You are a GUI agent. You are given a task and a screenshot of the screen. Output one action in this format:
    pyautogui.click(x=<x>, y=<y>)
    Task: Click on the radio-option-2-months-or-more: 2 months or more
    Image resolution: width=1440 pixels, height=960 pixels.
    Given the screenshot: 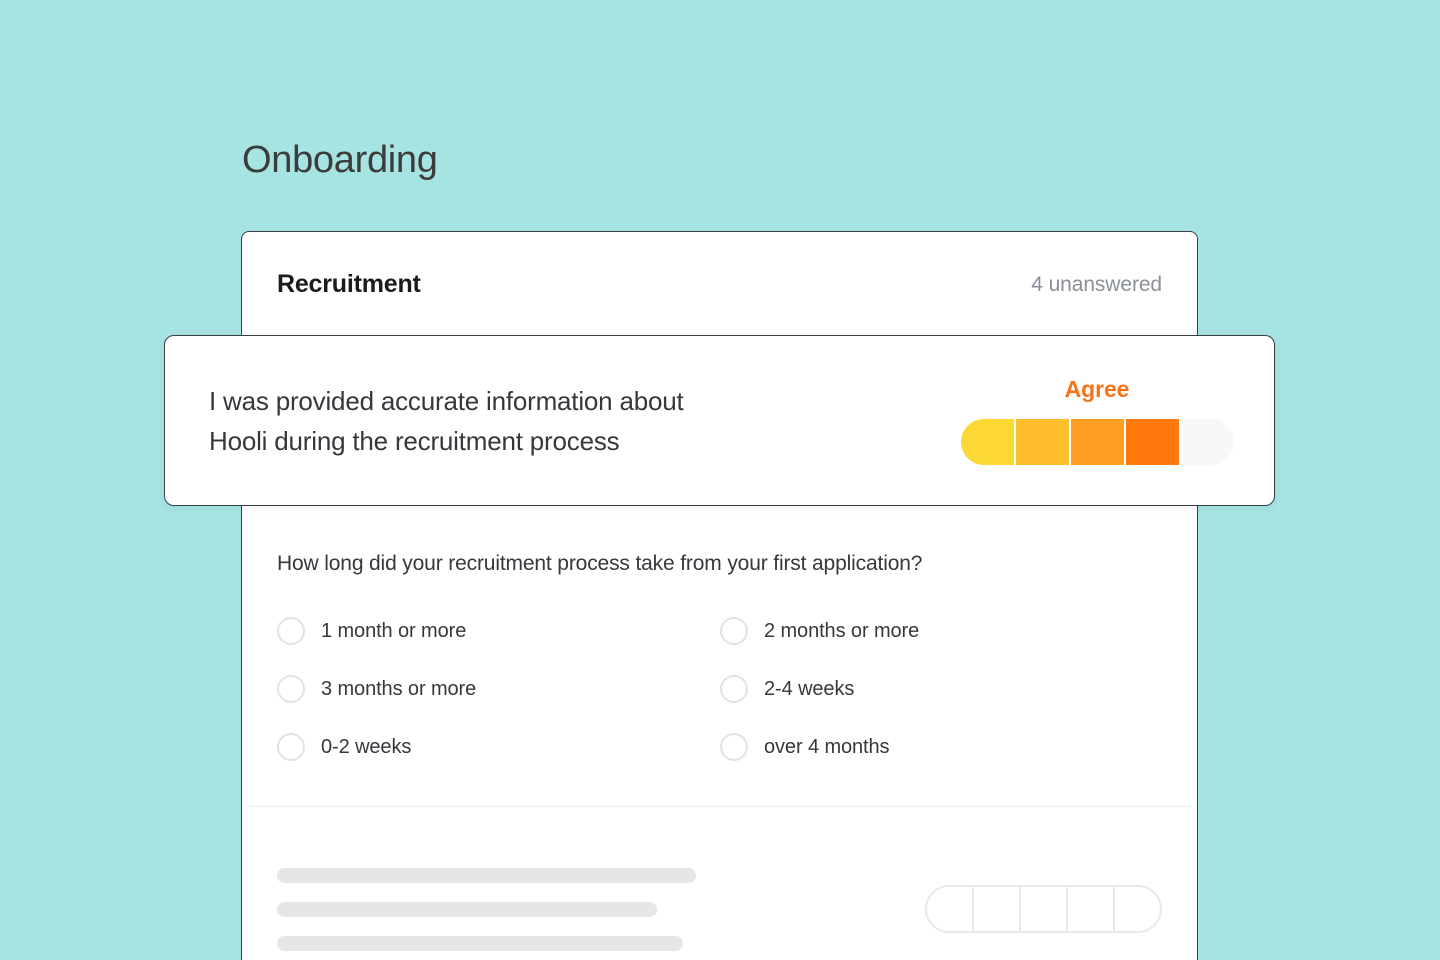 What is the action you would take?
    pyautogui.click(x=941, y=631)
    